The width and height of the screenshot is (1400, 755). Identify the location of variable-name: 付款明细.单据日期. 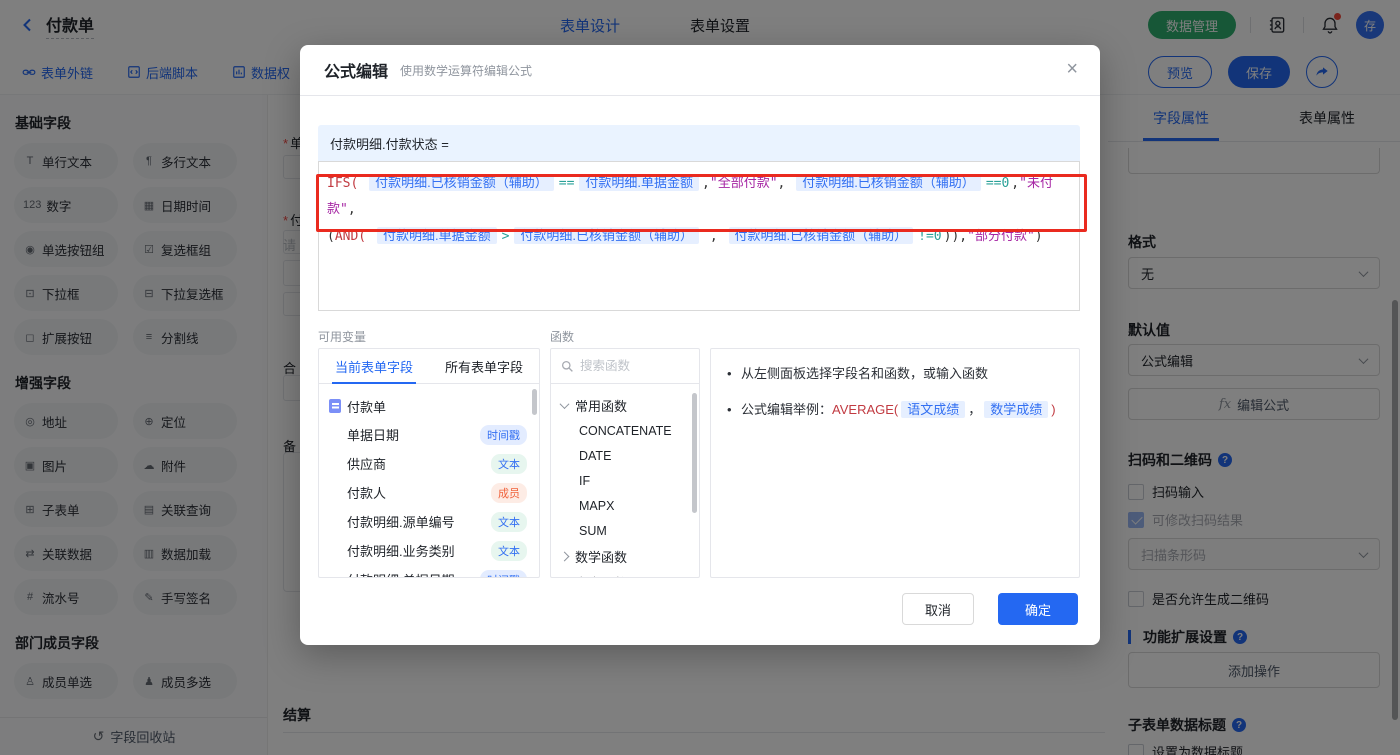
(401, 573).